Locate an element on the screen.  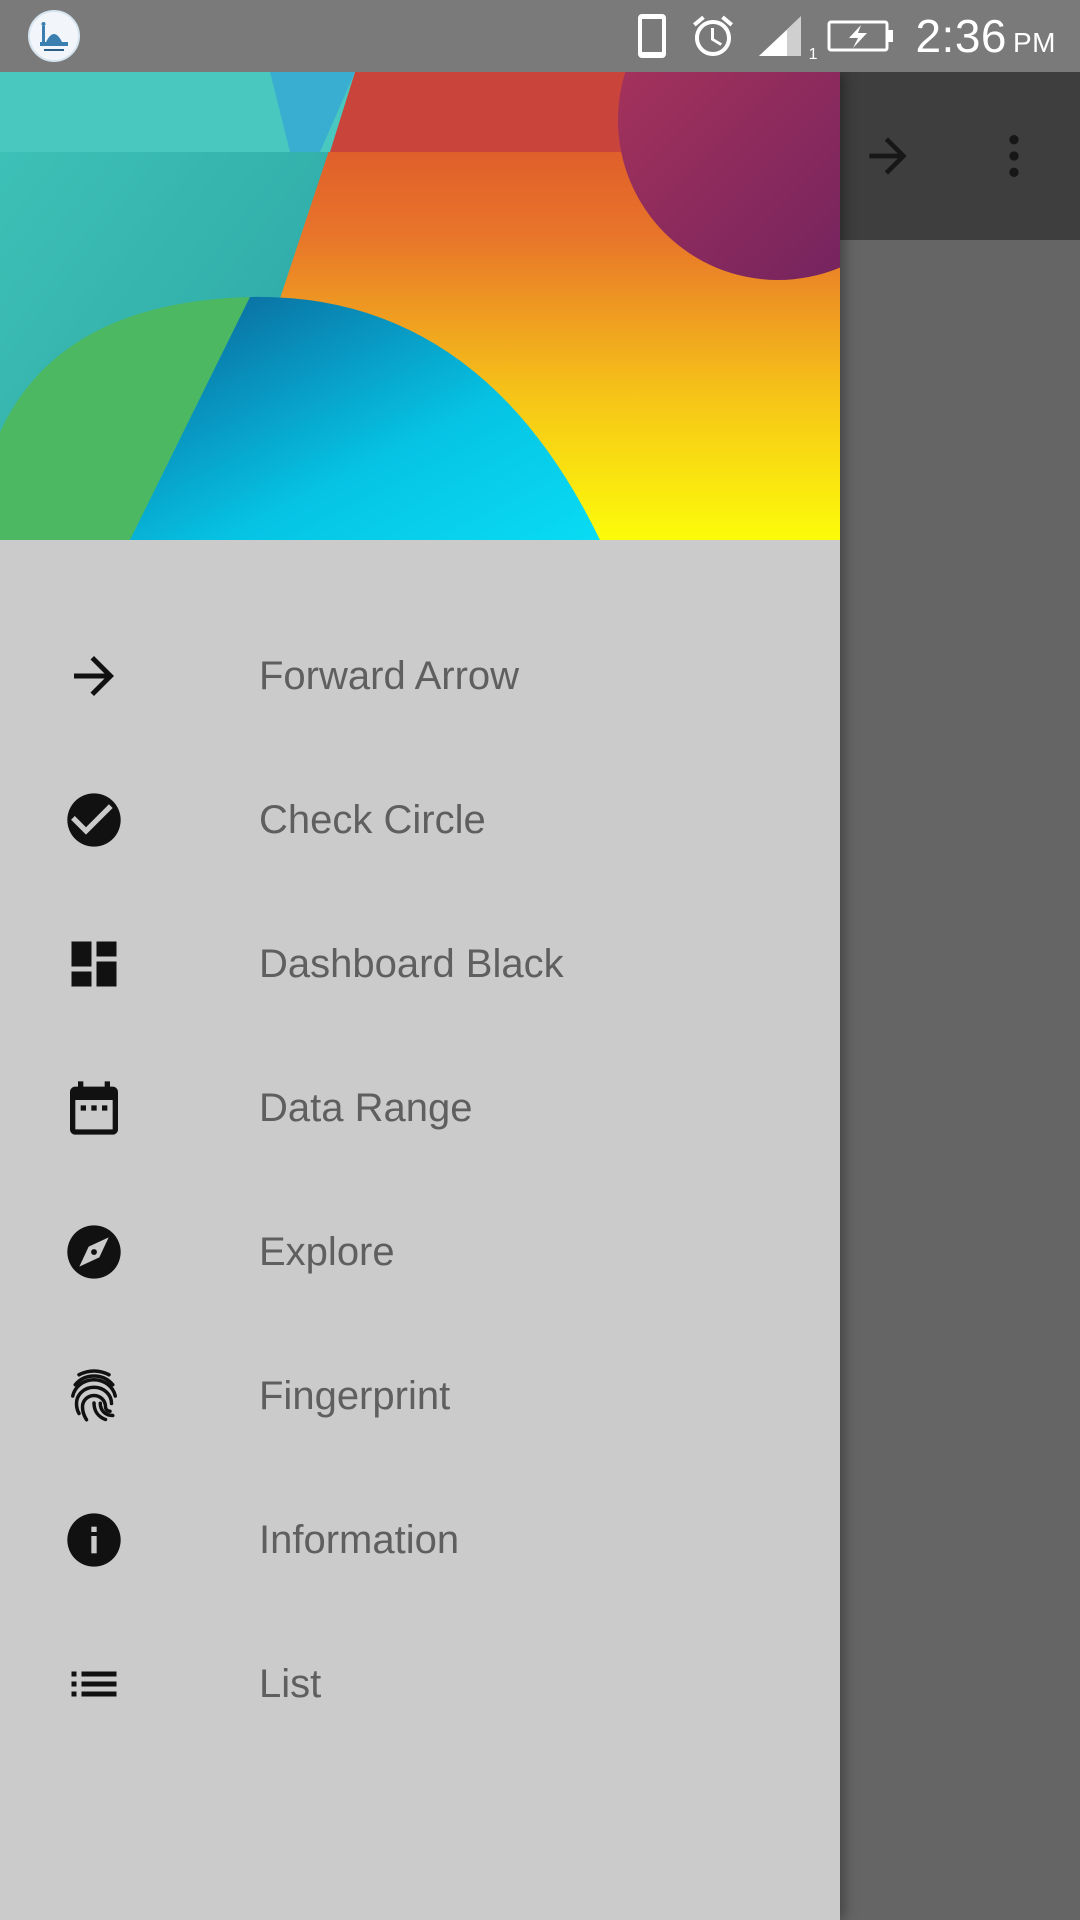
status-clock: 2:36 PM is located at coordinates (985, 36).